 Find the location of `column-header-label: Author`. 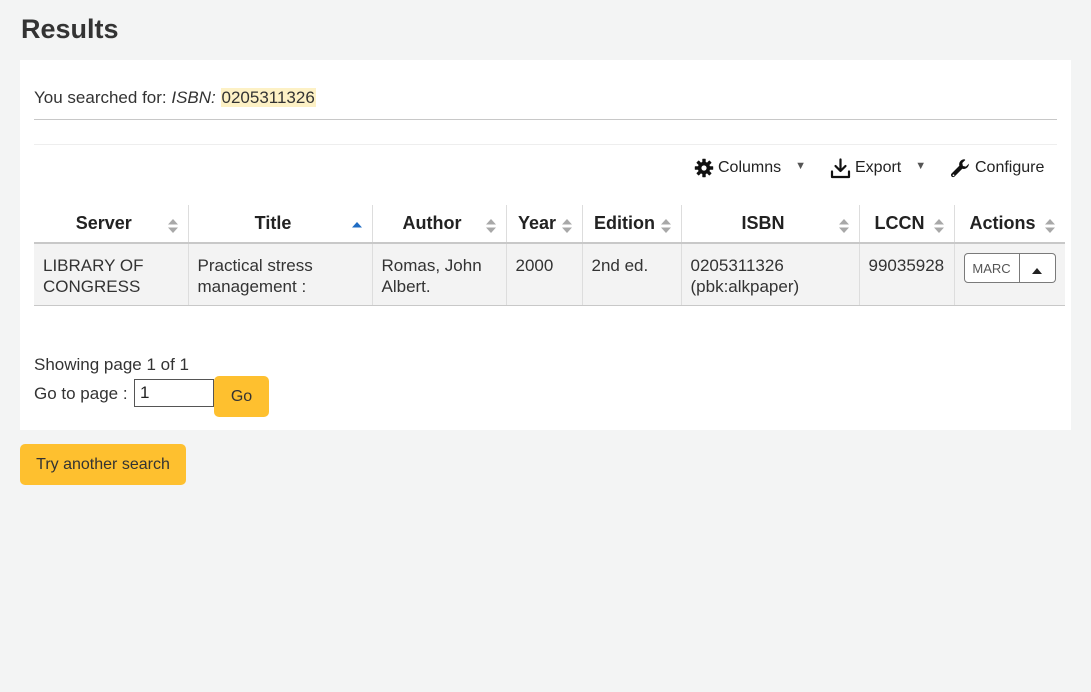

column-header-label: Author is located at coordinates (432, 223).